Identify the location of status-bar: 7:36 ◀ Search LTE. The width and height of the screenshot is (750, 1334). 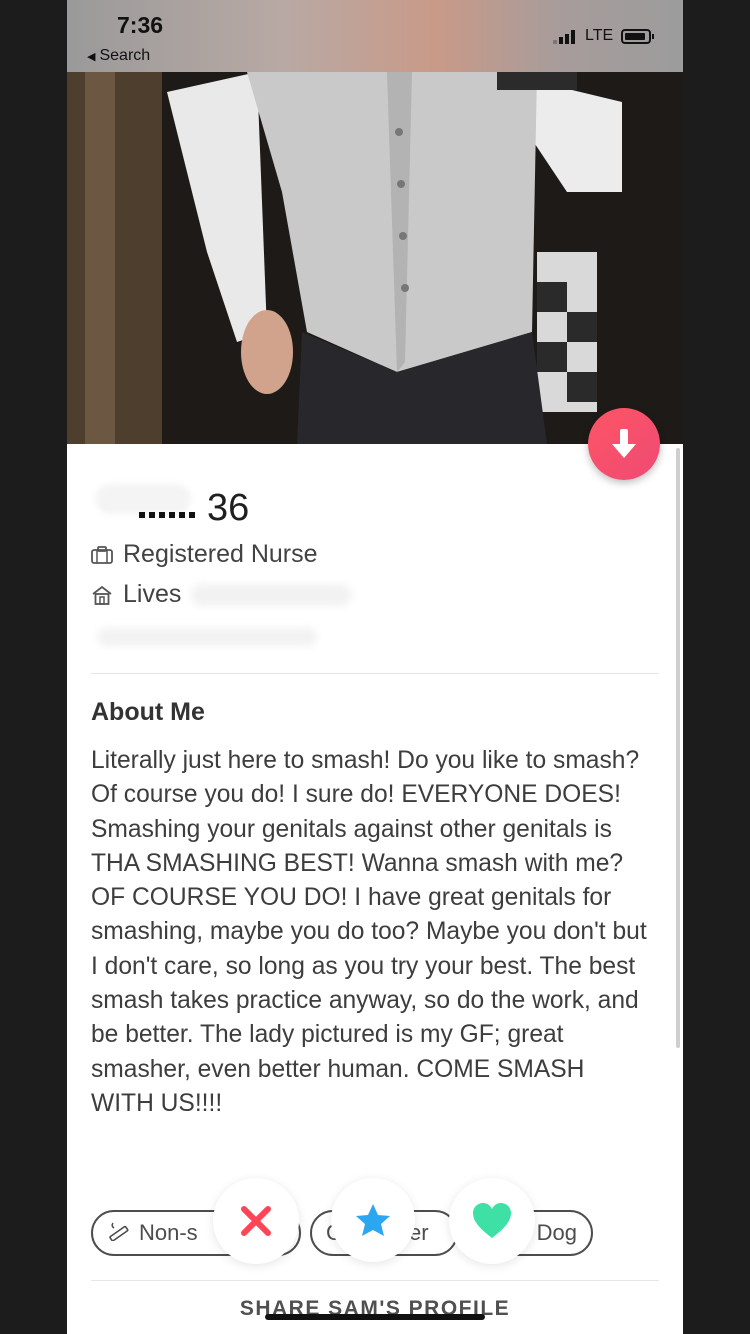
(375, 36).